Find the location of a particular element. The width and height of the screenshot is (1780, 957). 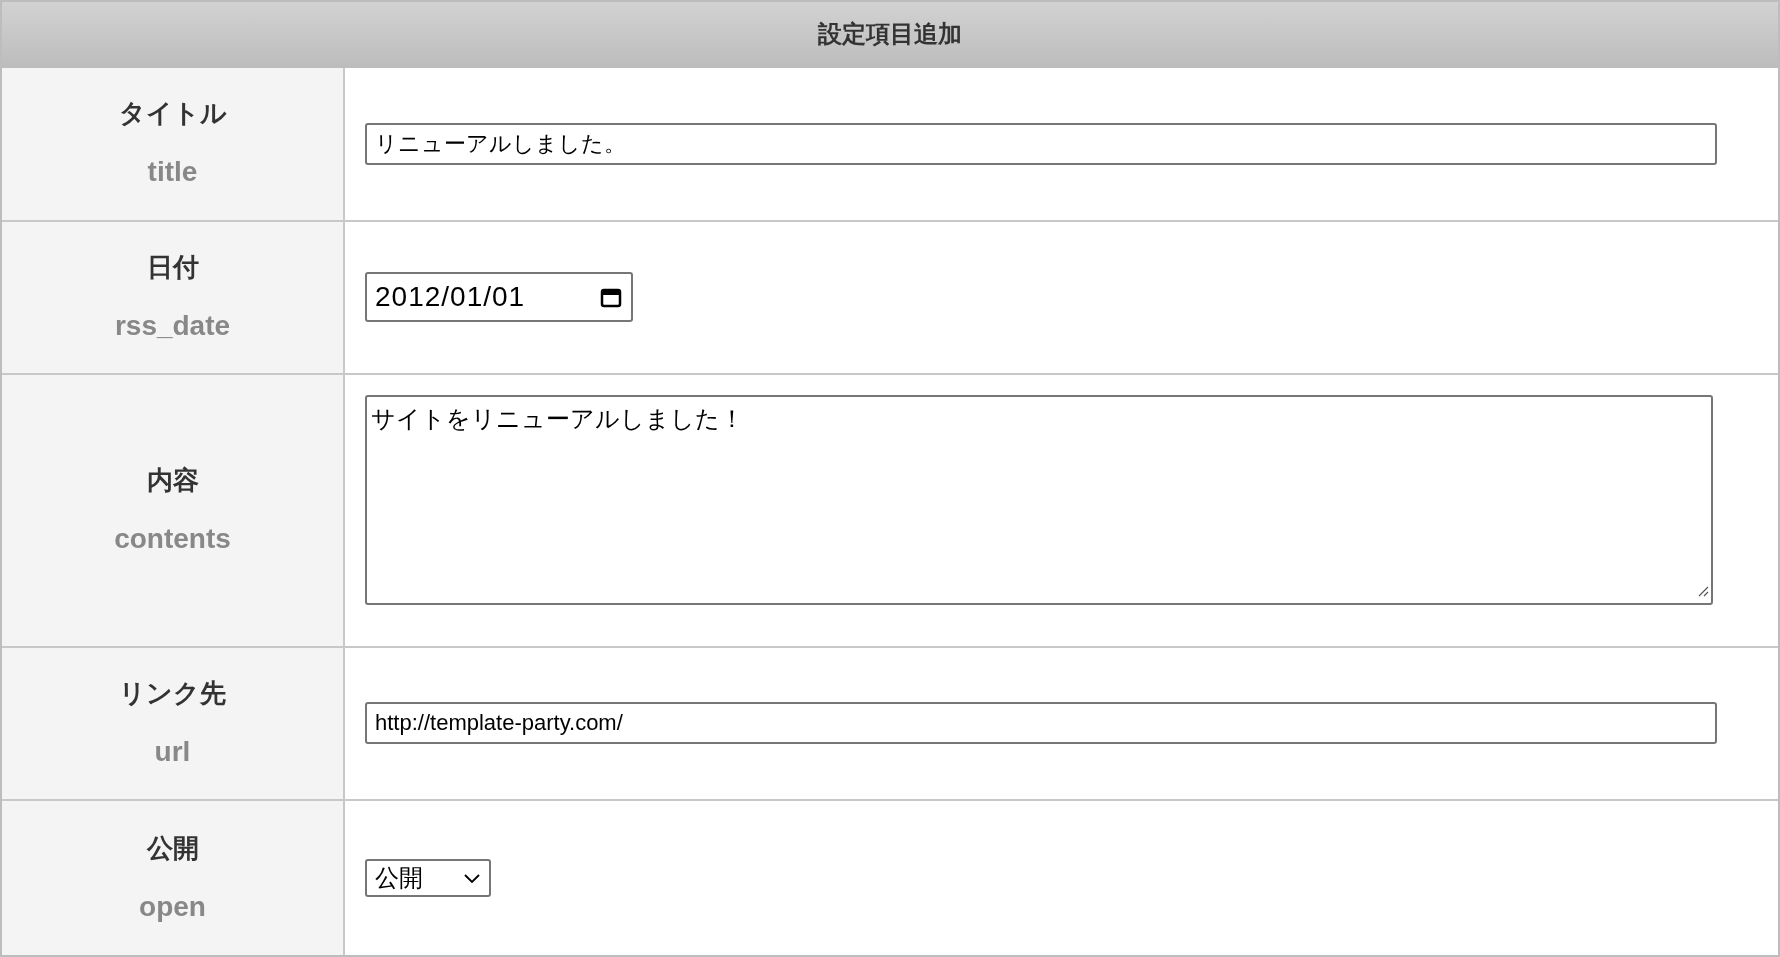

field-label: リンク先 is located at coordinates (172, 693).